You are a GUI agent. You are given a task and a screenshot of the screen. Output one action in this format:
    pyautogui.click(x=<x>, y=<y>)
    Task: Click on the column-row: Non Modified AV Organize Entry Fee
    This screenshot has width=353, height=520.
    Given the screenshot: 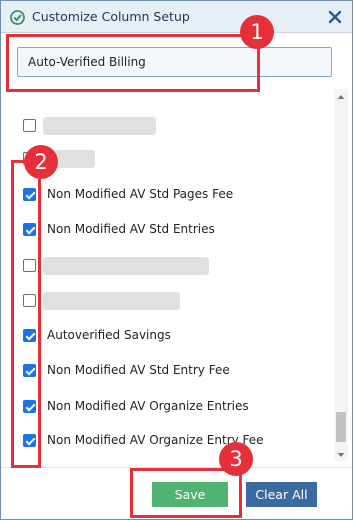 What is the action you would take?
    pyautogui.click(x=167, y=441)
    